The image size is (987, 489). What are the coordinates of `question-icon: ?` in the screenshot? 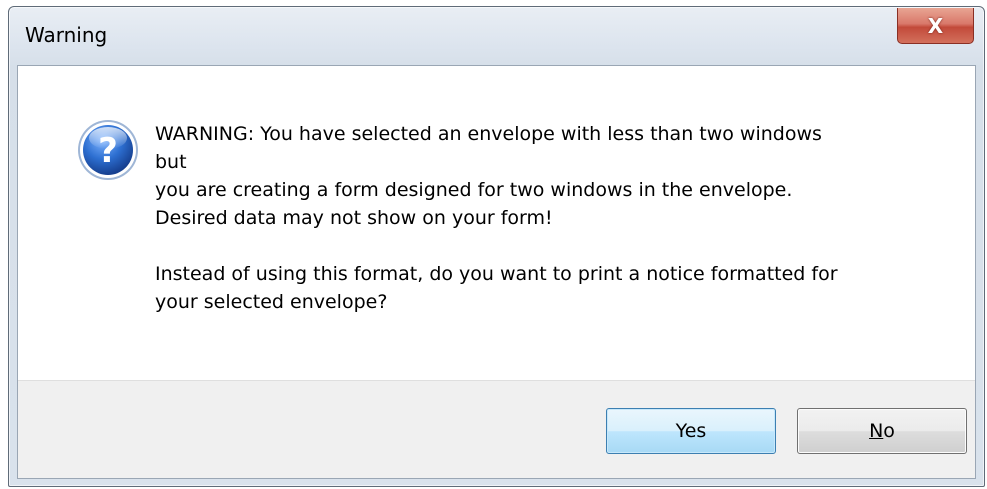 It's located at (108, 150).